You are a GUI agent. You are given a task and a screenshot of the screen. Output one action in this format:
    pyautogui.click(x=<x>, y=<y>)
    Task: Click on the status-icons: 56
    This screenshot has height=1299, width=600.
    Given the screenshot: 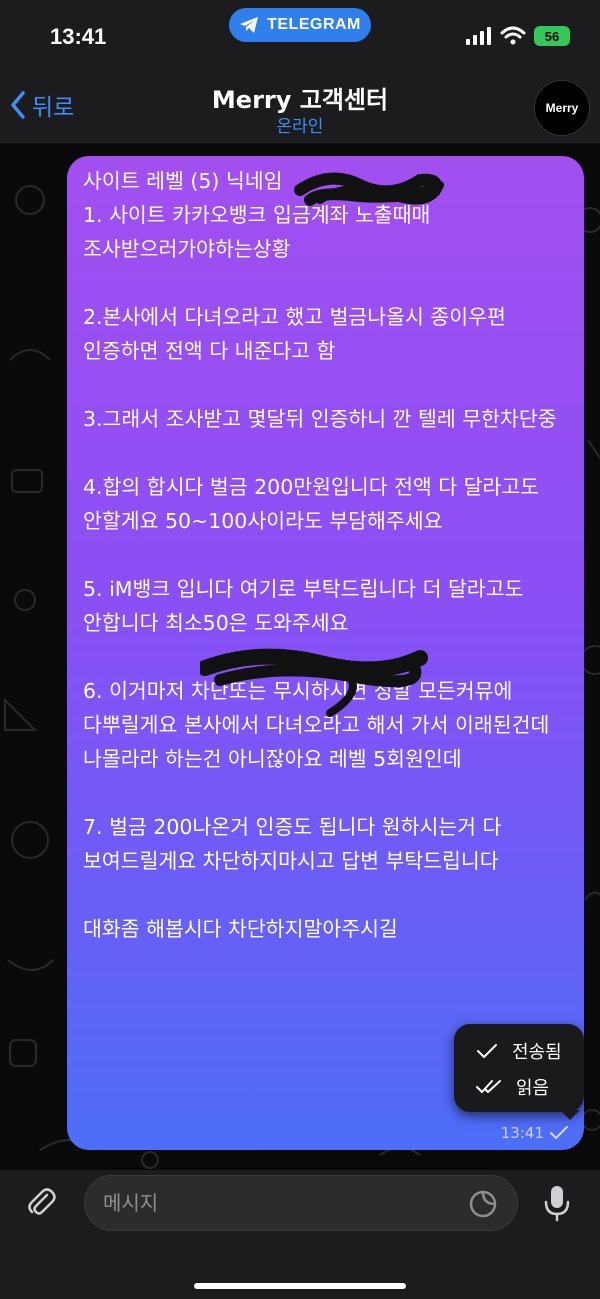 What is the action you would take?
    pyautogui.click(x=518, y=36)
    